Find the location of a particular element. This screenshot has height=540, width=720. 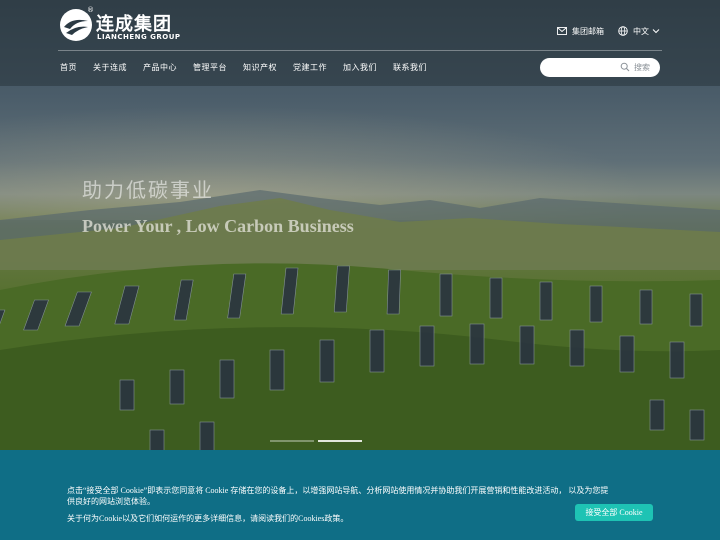

top-links: 集团邮箱 中文 is located at coordinates (608, 31).